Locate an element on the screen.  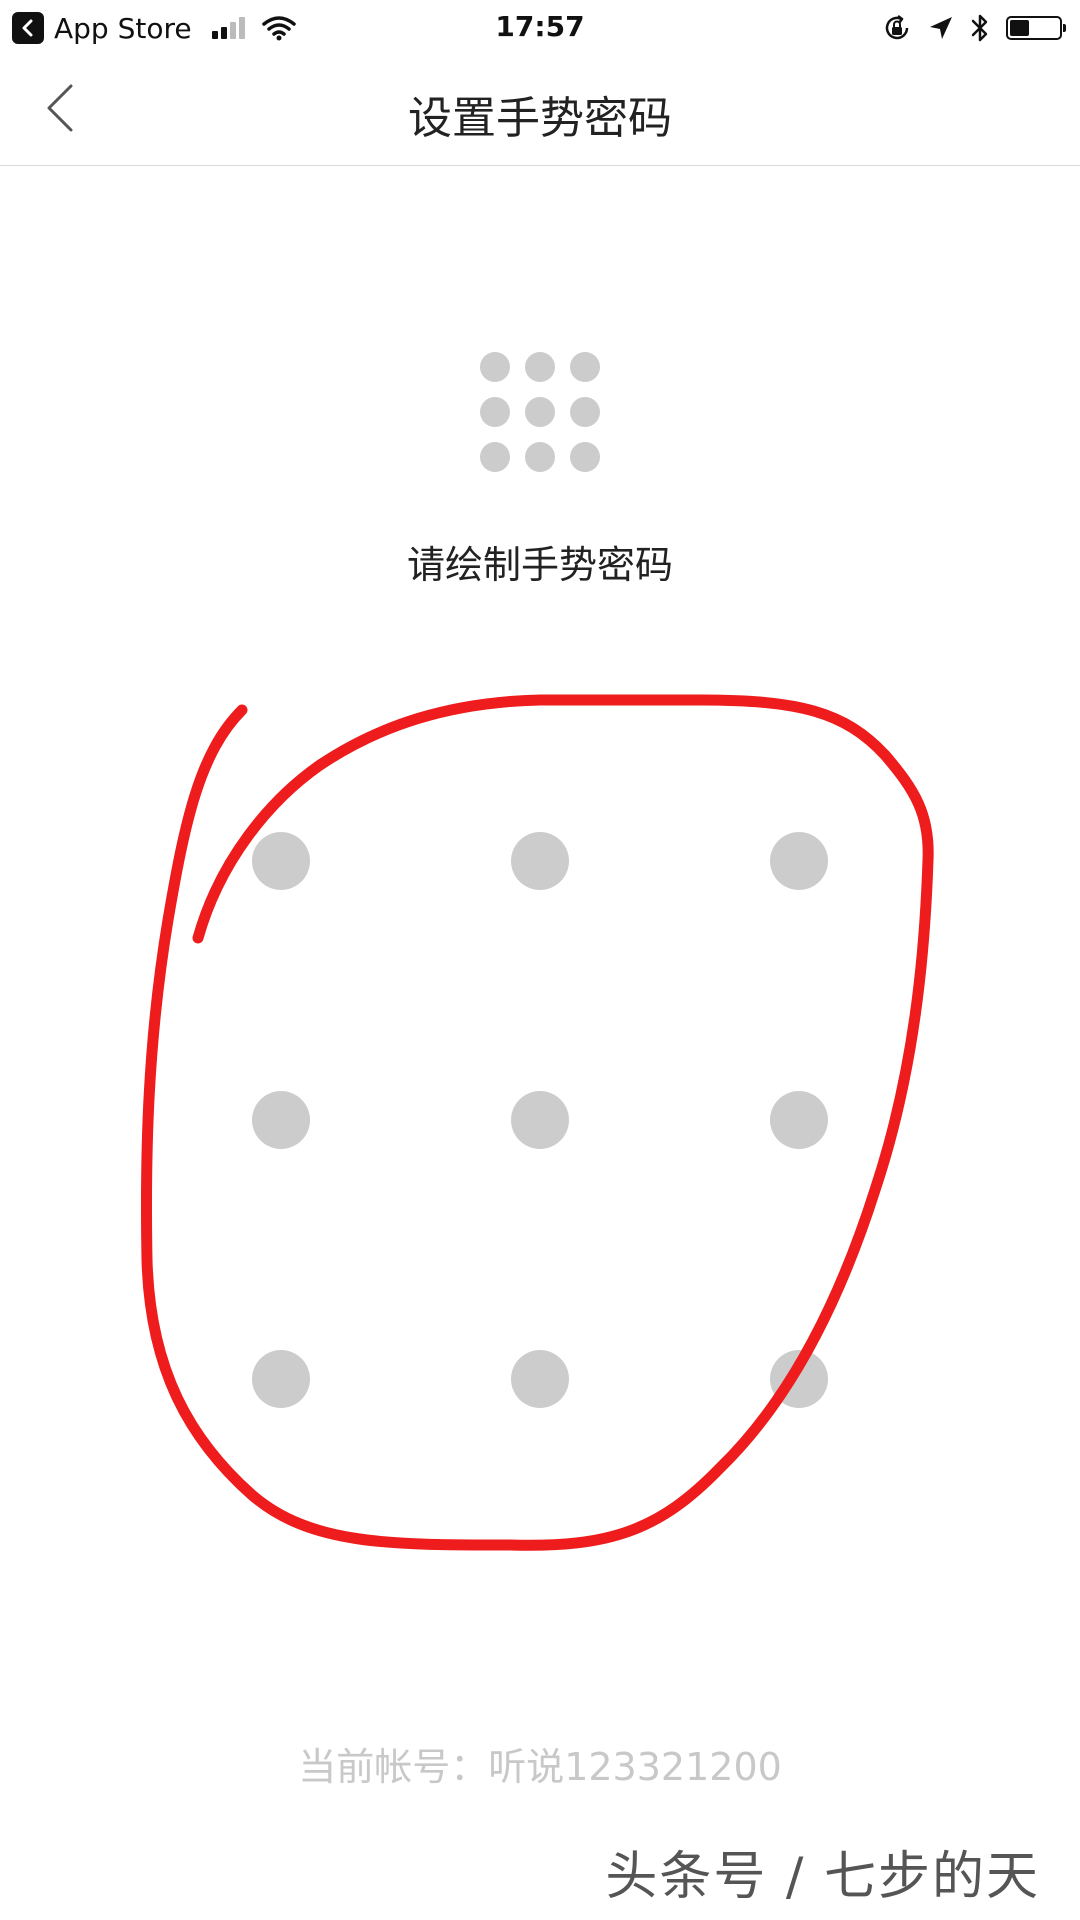
gesture-preview-icon is located at coordinates (541, 413).